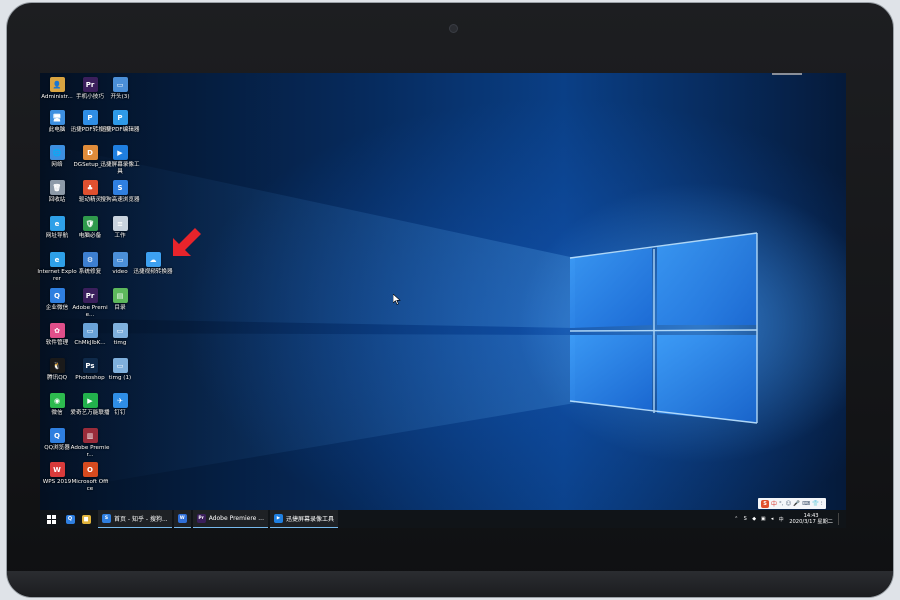 The width and height of the screenshot is (900, 600). I want to click on internet-explorer-icon: e, so click(57, 259).